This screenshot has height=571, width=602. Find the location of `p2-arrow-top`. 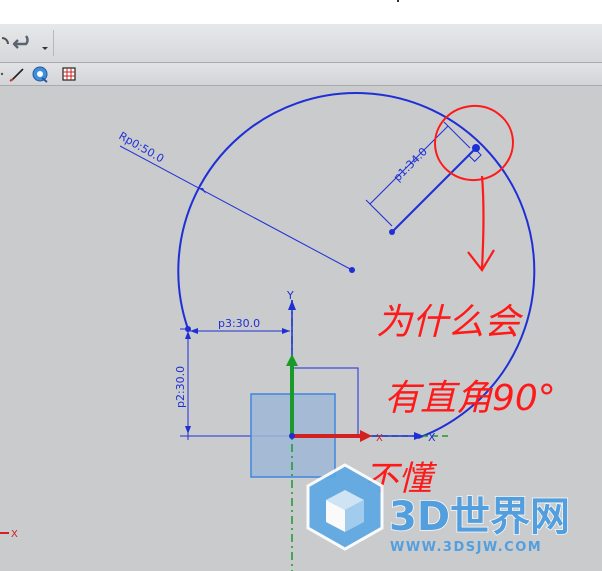

p2-arrow-top is located at coordinates (188, 335).